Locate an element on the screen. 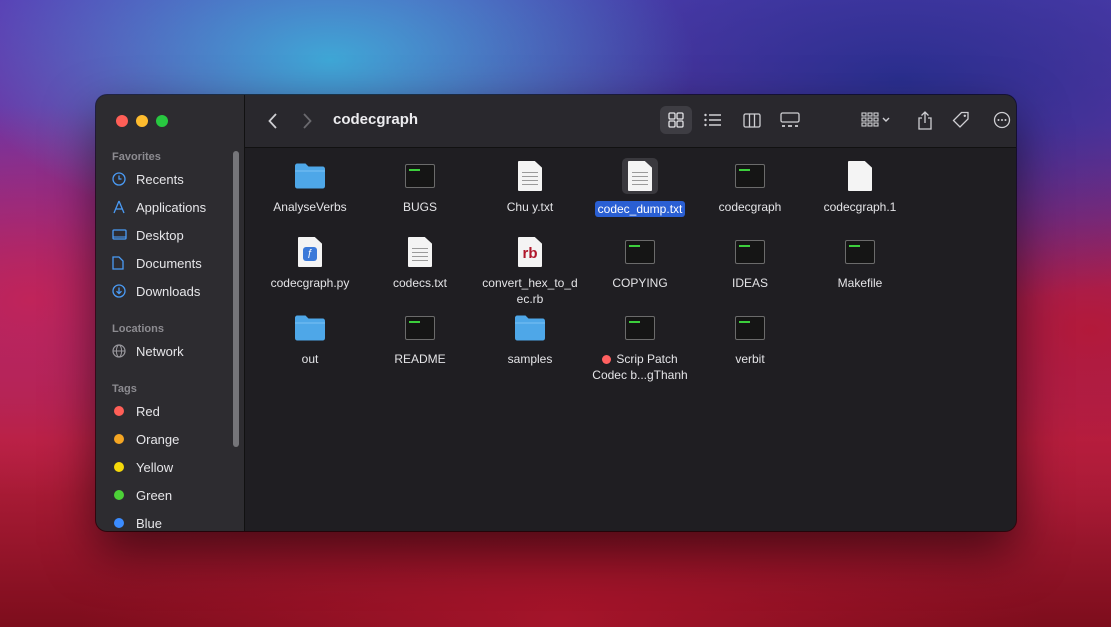  file-name: codecgraph.py is located at coordinates (310, 283).